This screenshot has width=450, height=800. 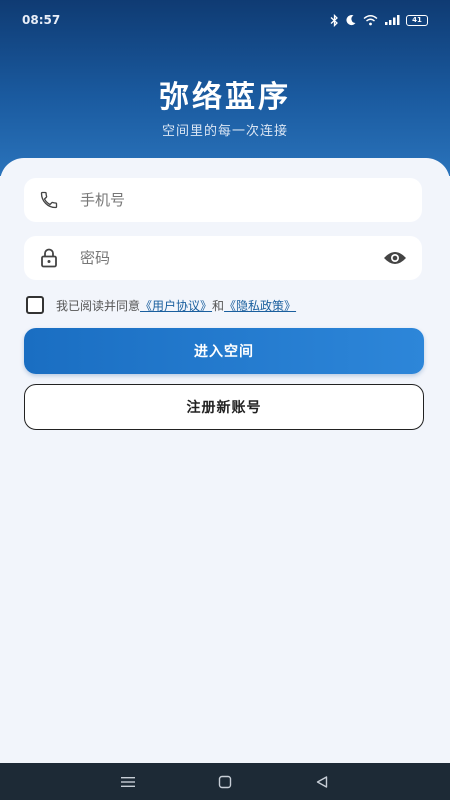 I want to click on moon-icon, so click(x=351, y=20).